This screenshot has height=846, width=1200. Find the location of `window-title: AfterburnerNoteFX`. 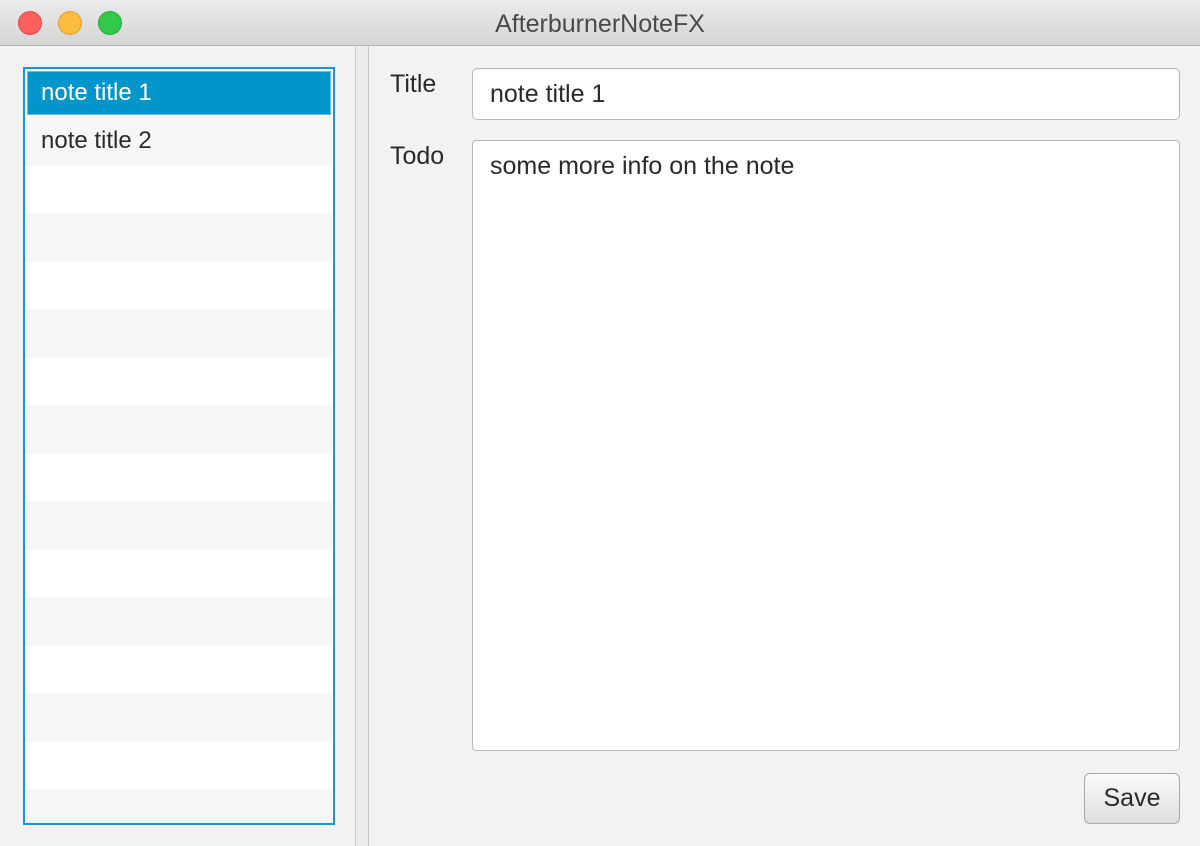

window-title: AfterburnerNoteFX is located at coordinates (600, 24).